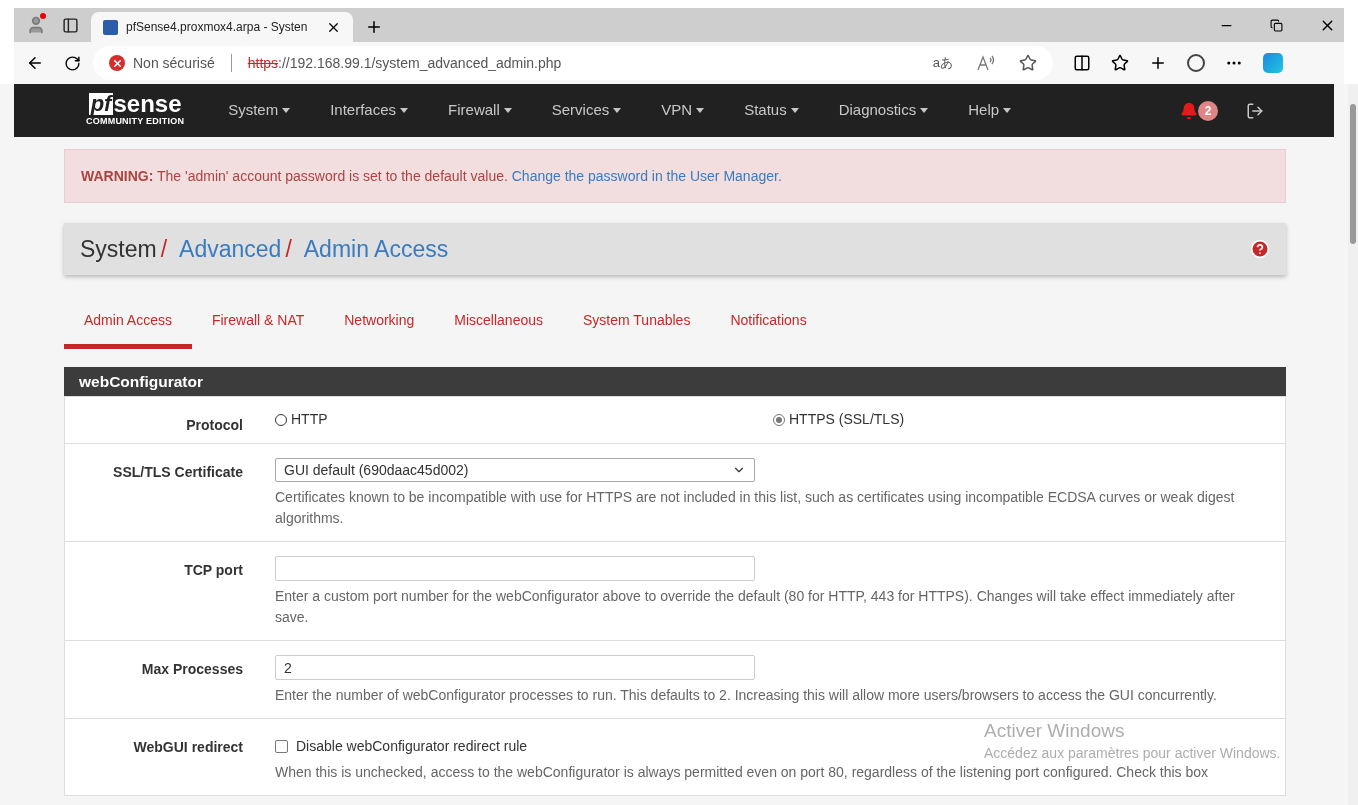 Image resolution: width=1358 pixels, height=805 pixels. I want to click on activation-text: Accédez aux paramètres pour activer Windows., so click(1132, 753).